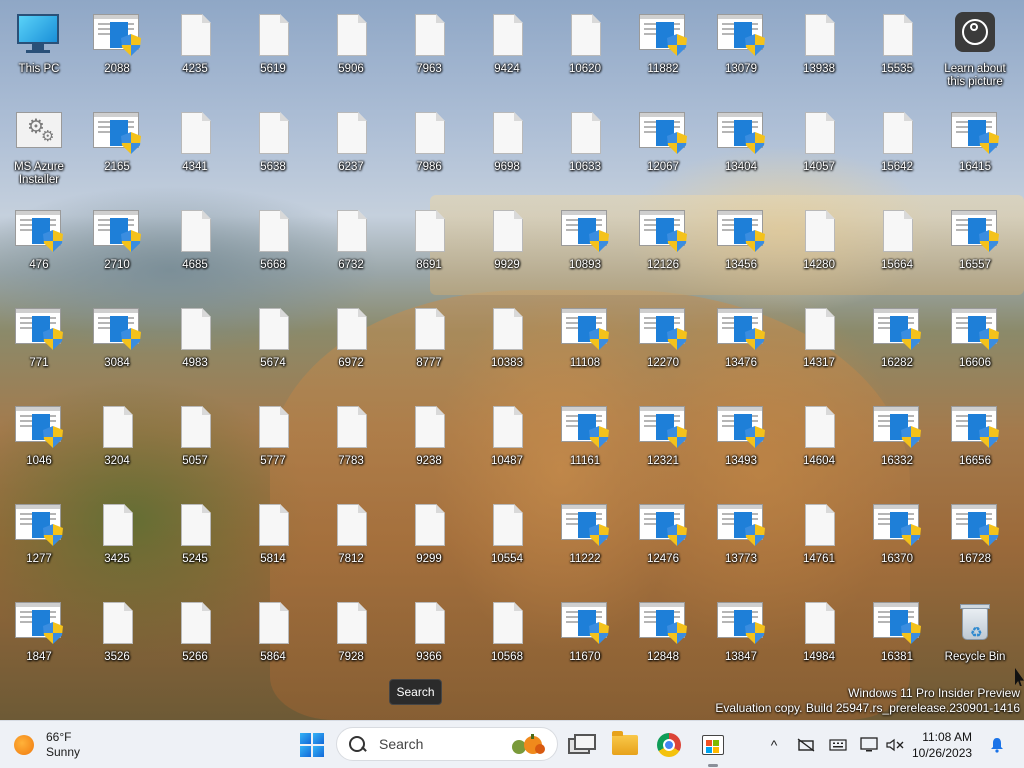 The height and width of the screenshot is (768, 1024). What do you see at coordinates (819, 447) in the screenshot?
I see `desktop-icon-14604: 14604` at bounding box center [819, 447].